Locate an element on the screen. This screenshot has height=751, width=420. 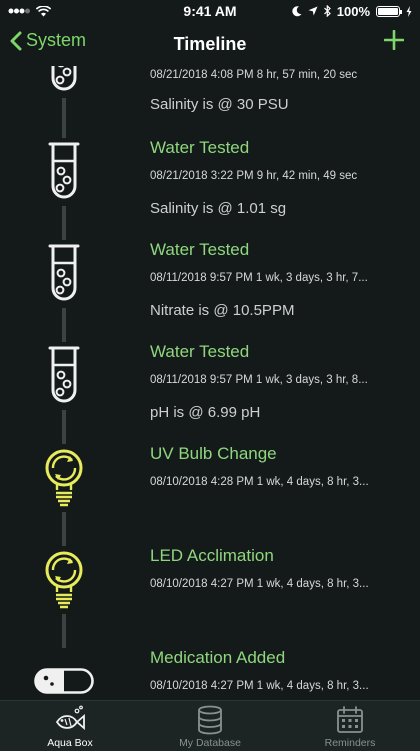
pill-icon is located at coordinates (64, 674).